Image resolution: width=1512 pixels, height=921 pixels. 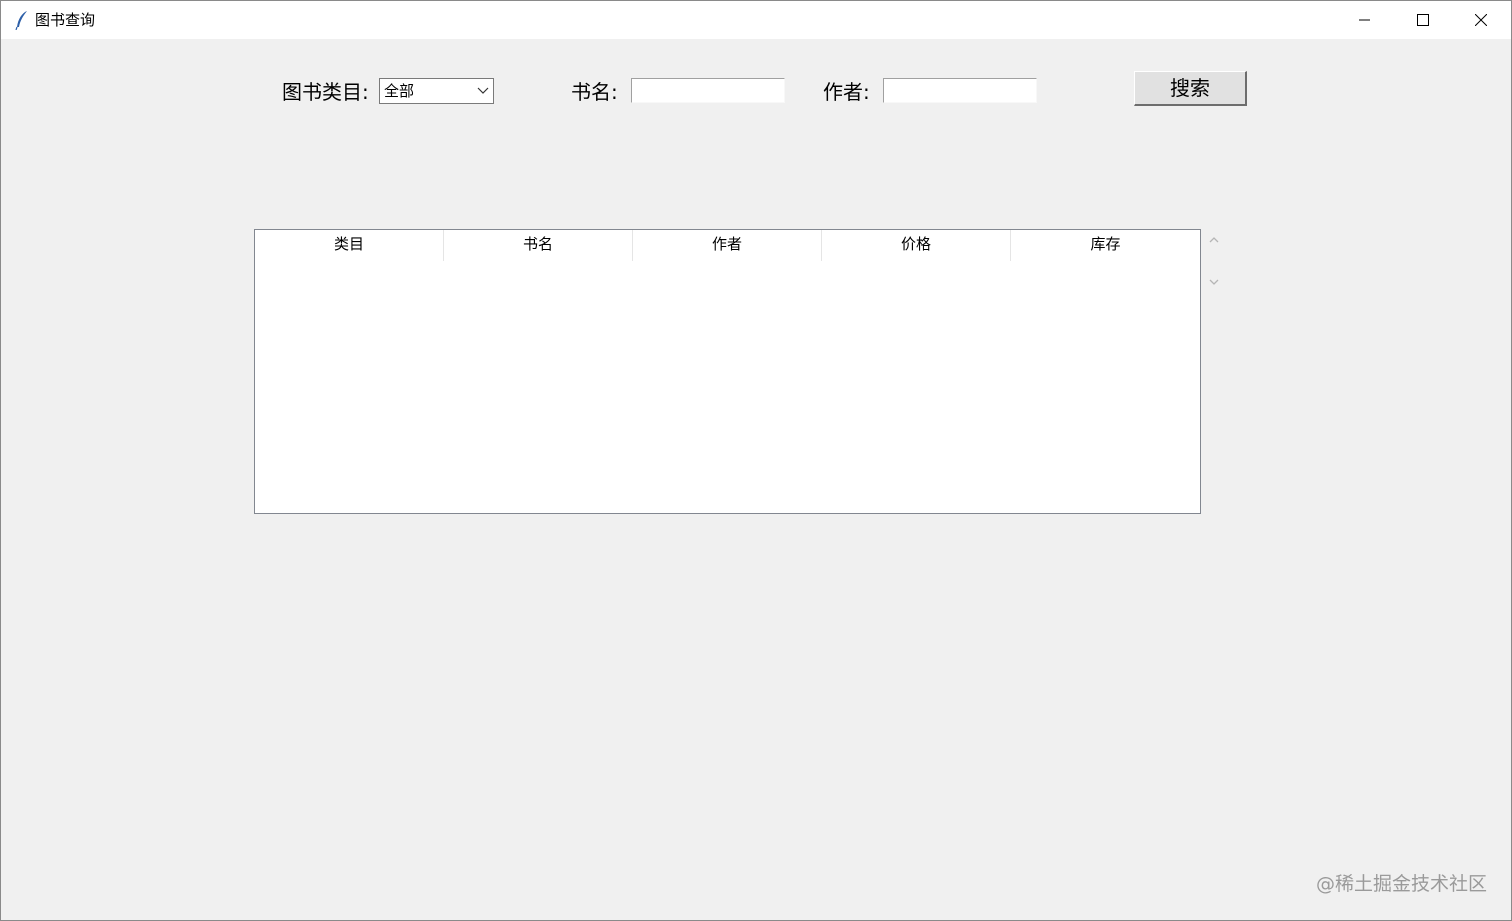 What do you see at coordinates (916, 245) in the screenshot?
I see `column-header-price: 价格` at bounding box center [916, 245].